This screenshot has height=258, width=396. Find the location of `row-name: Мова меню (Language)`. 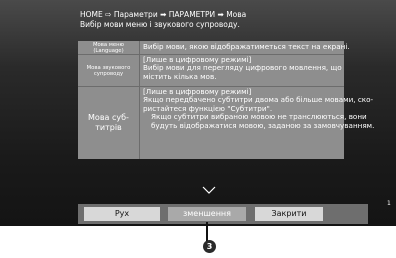

row-name: Мова меню (Language) is located at coordinates (109, 47).